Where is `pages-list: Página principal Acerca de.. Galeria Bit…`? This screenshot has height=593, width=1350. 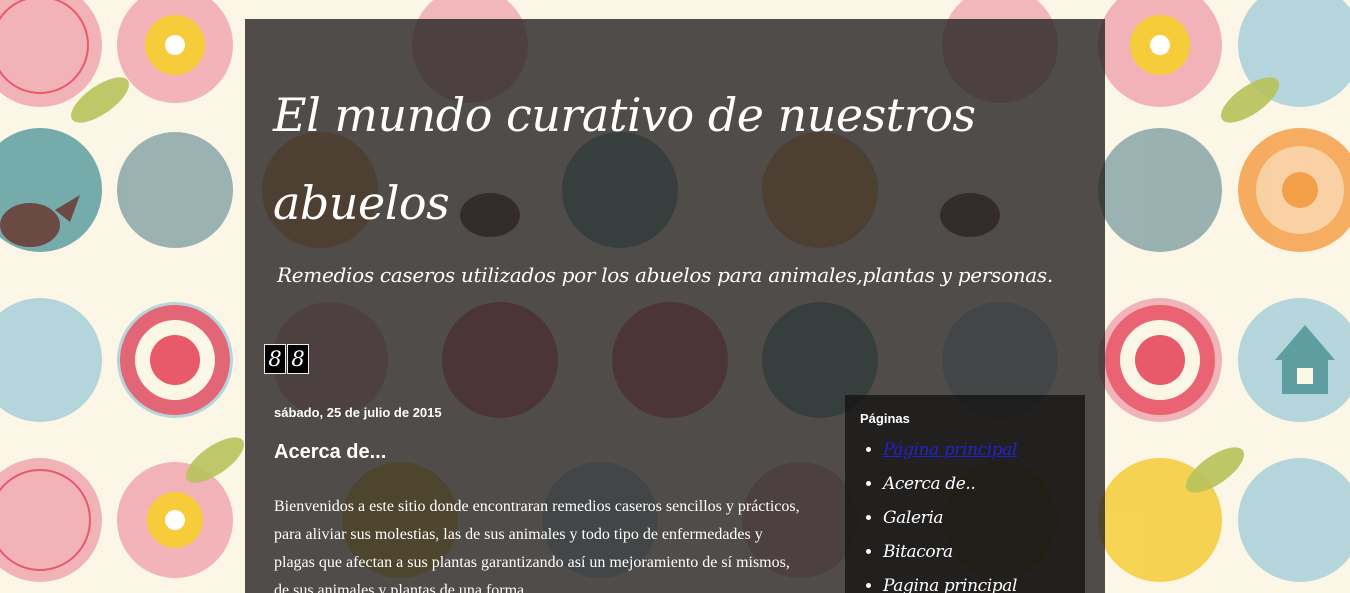 pages-list: Página principal Acerca de.. Galeria Bit… is located at coordinates (941, 513).